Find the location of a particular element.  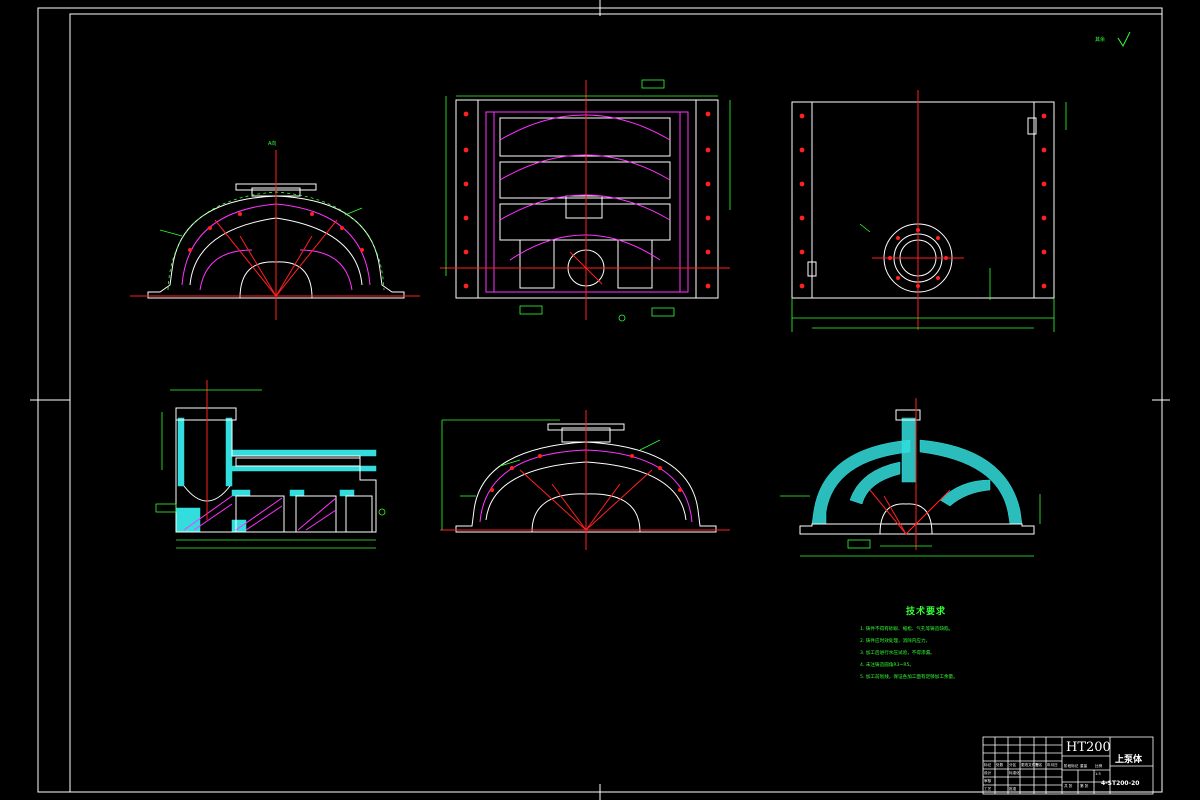

title-block-cell: 工艺 is located at coordinates (988, 789).